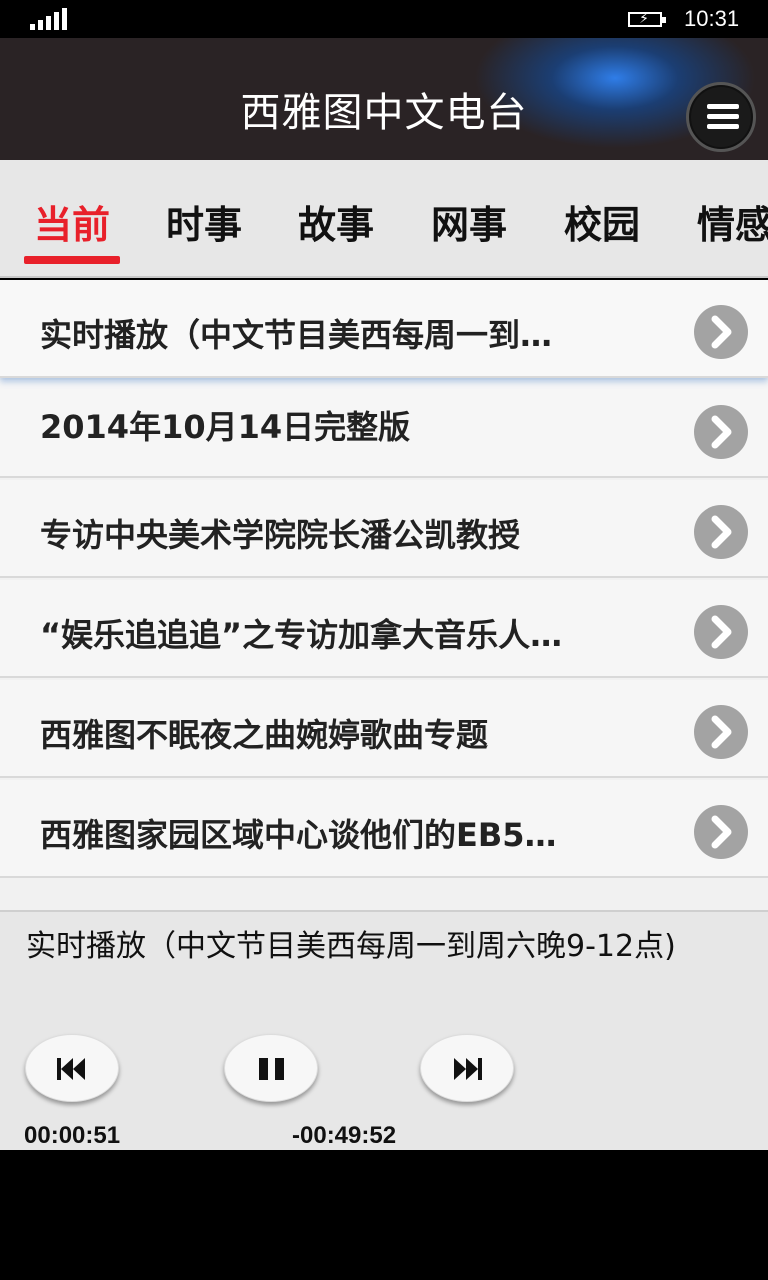 This screenshot has height=1280, width=768. I want to click on remaining-time: -00:49:52, so click(344, 1135).